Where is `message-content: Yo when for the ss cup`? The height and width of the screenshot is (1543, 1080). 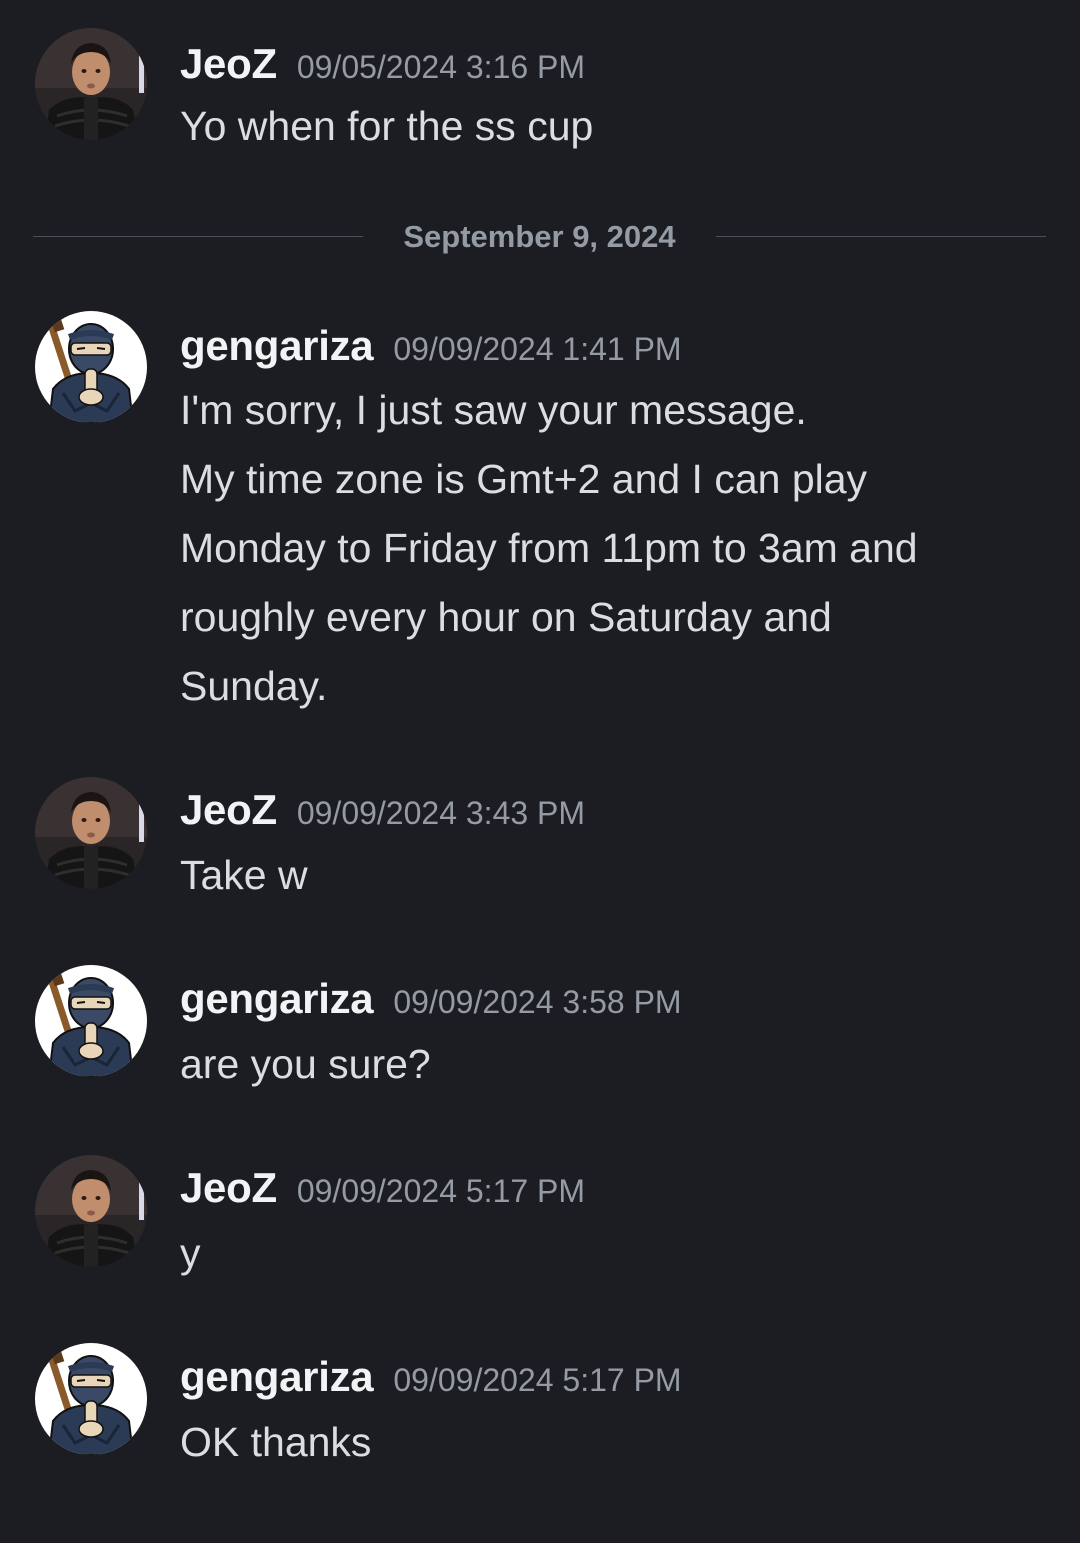
message-content: Yo when for the ss cup is located at coordinates (610, 126).